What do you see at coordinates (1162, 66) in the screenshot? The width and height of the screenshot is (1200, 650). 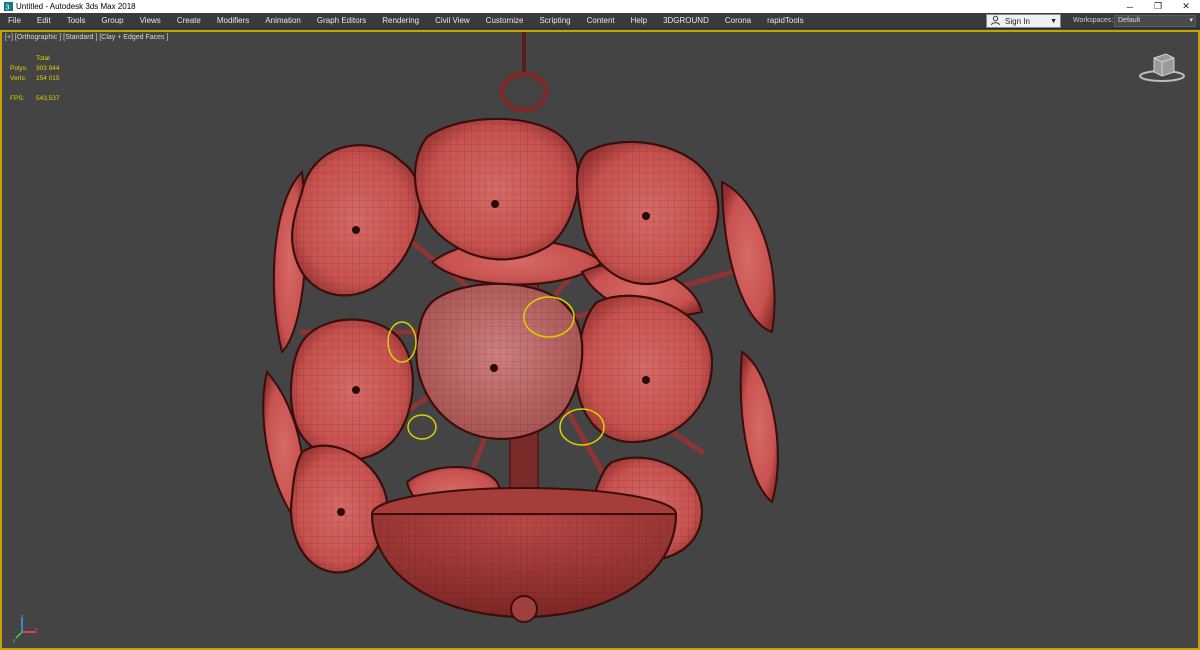 I see `viewcube-icon` at bounding box center [1162, 66].